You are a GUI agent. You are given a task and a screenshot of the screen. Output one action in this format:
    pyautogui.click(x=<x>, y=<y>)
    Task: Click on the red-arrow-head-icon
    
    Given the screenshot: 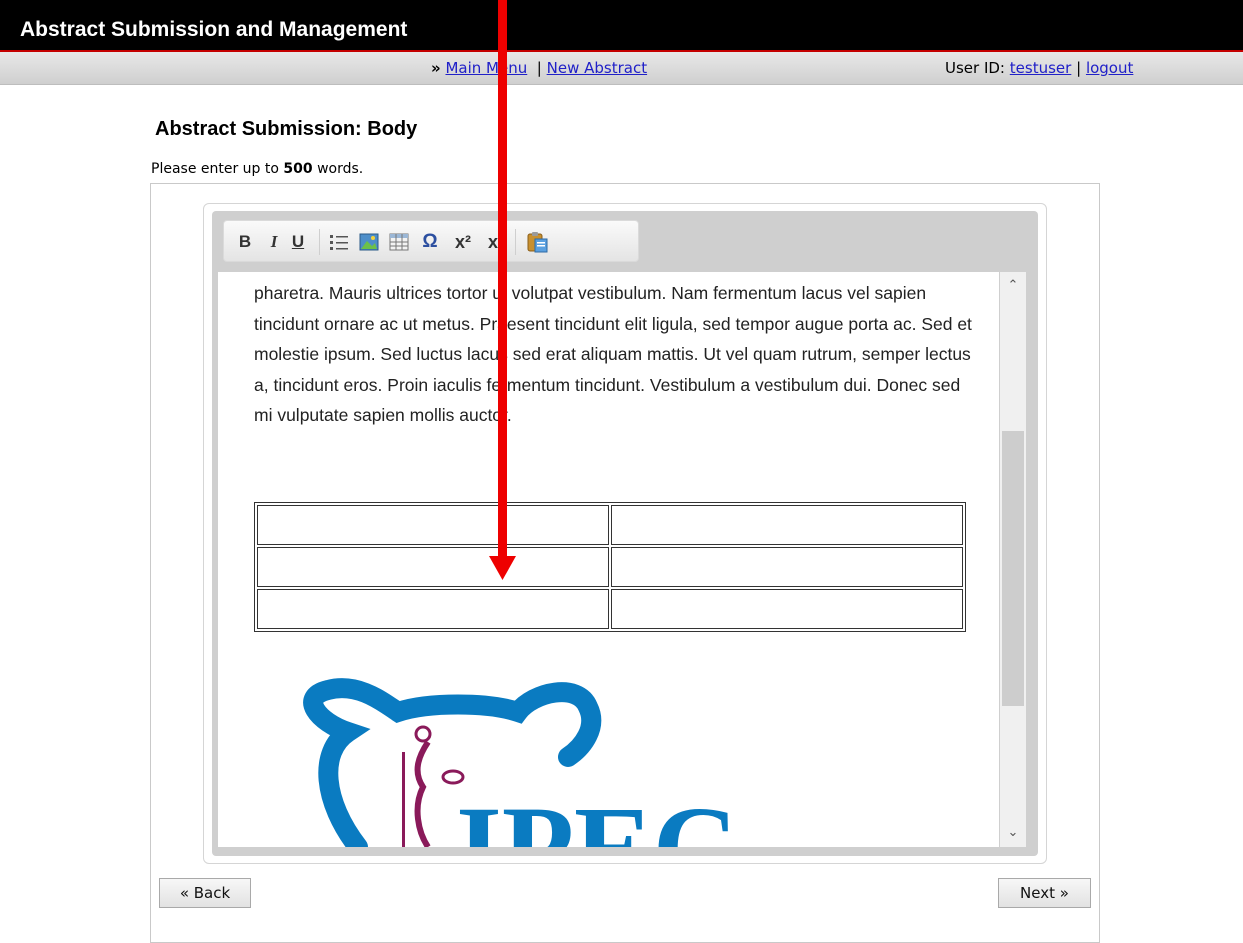 What is the action you would take?
    pyautogui.click(x=502, y=568)
    